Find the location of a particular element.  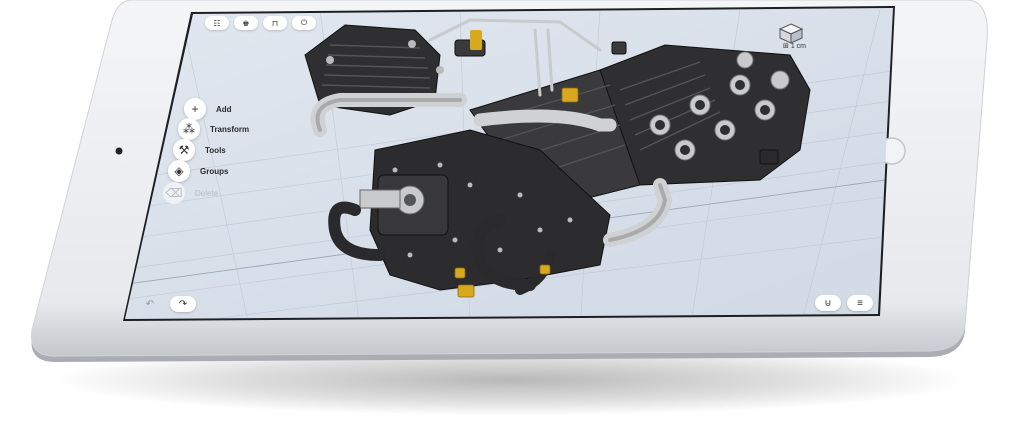

scale-label: 1 cm is located at coordinates (798, 46).